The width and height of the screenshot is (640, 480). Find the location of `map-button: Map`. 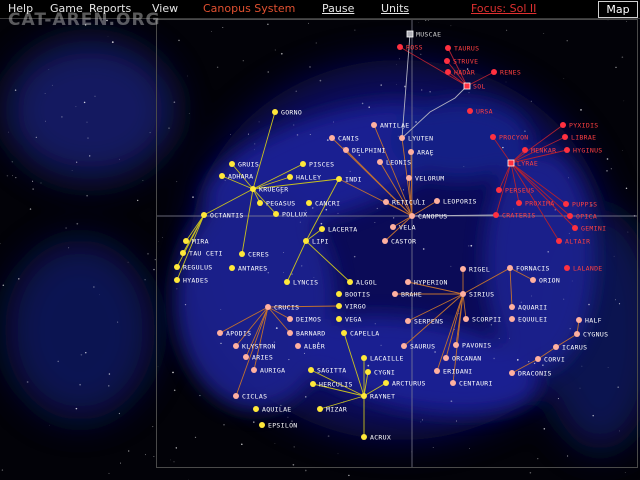

map-button: Map is located at coordinates (618, 9).